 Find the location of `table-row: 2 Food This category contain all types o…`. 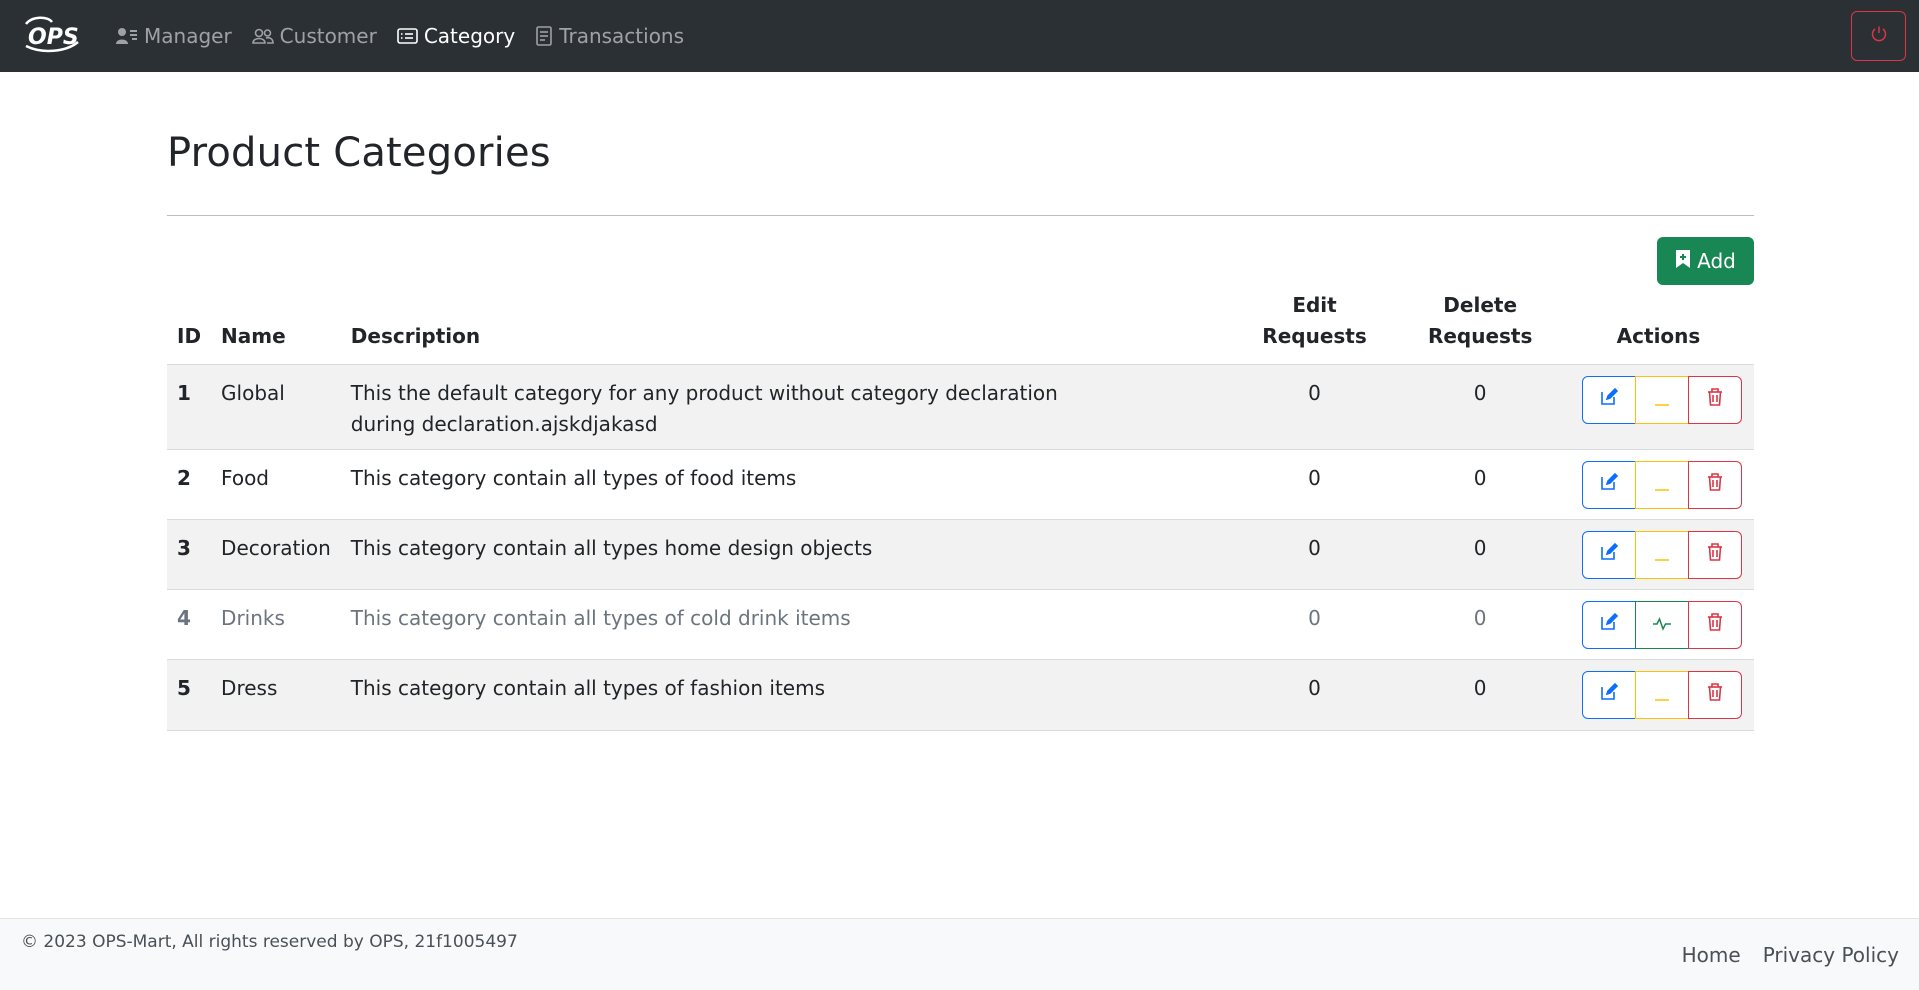

table-row: 2 Food This category contain all types o… is located at coordinates (960, 484).